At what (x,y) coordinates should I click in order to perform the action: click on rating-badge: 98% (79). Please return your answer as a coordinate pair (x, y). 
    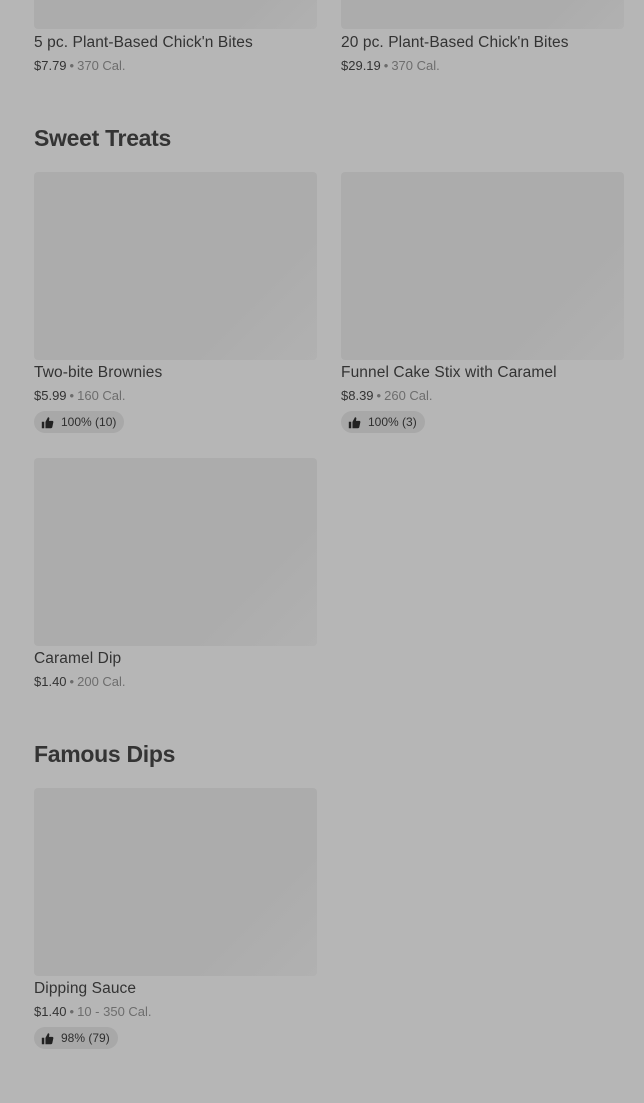
    Looking at the image, I should click on (76, 1038).